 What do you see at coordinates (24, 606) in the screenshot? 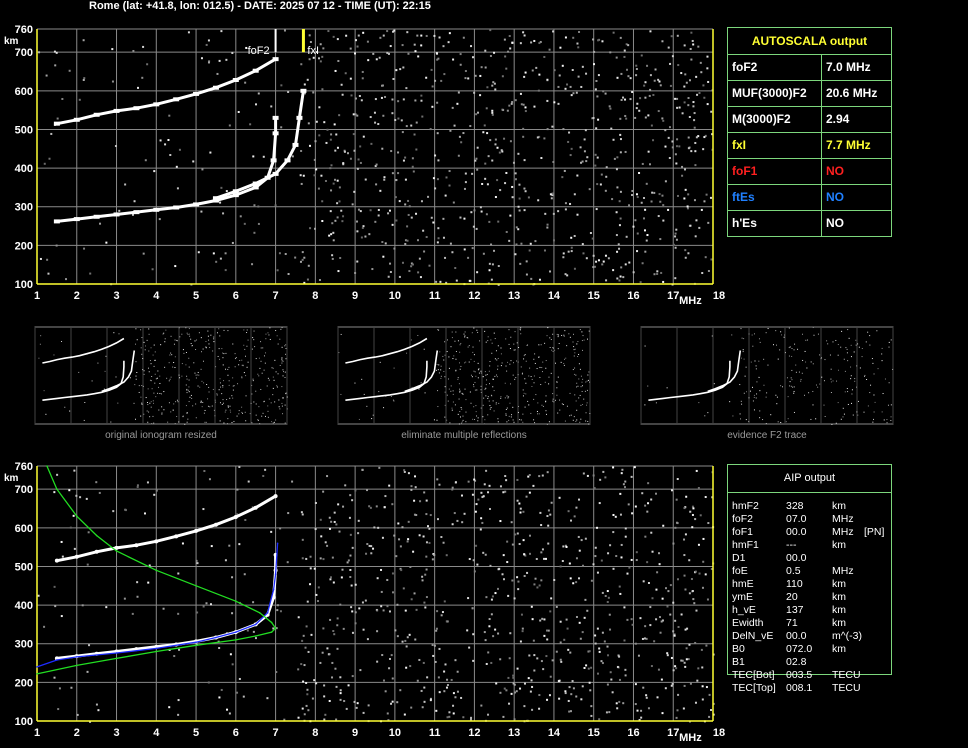
I see `y-tick-label: 400` at bounding box center [24, 606].